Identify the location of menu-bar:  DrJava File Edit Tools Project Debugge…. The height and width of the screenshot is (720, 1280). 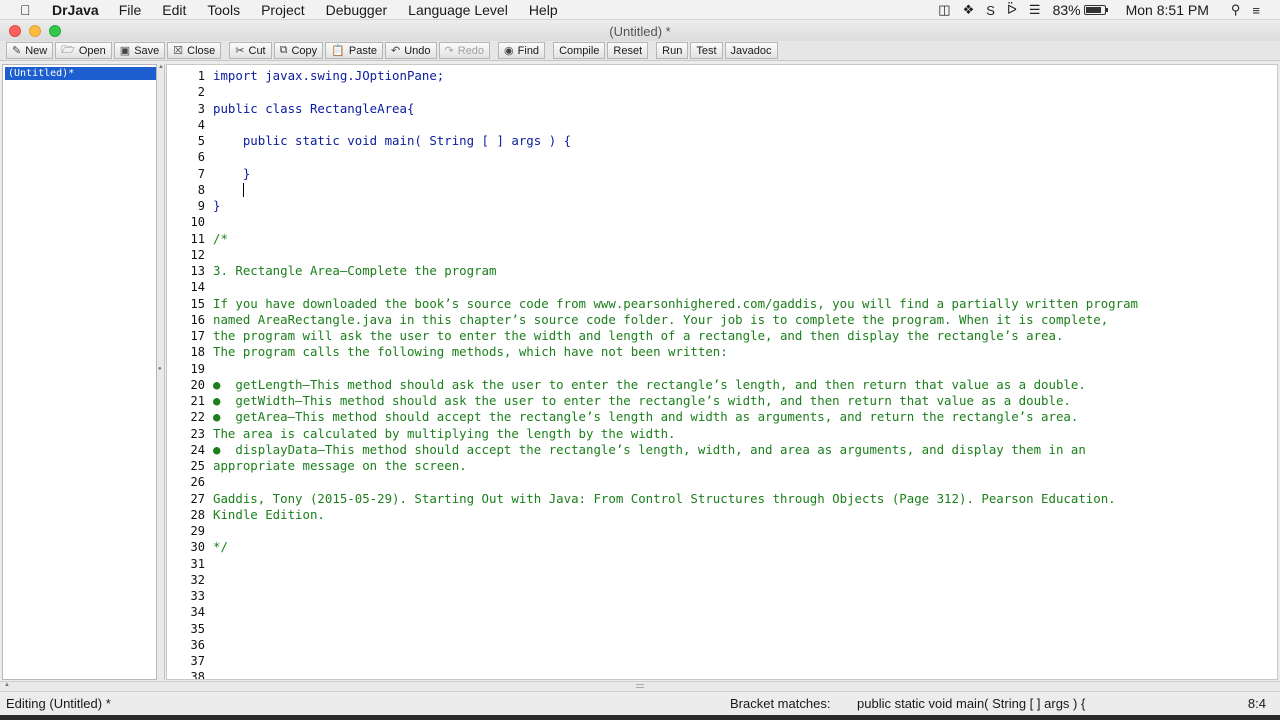
(640, 10).